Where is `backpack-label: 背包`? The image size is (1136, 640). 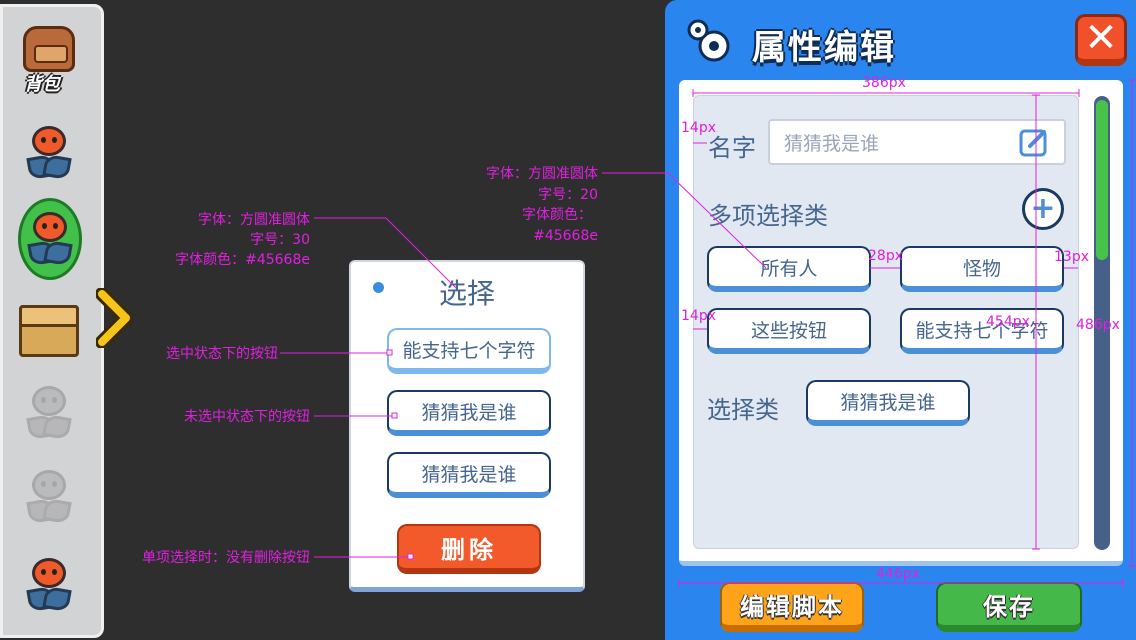 backpack-label: 背包 is located at coordinates (42, 84).